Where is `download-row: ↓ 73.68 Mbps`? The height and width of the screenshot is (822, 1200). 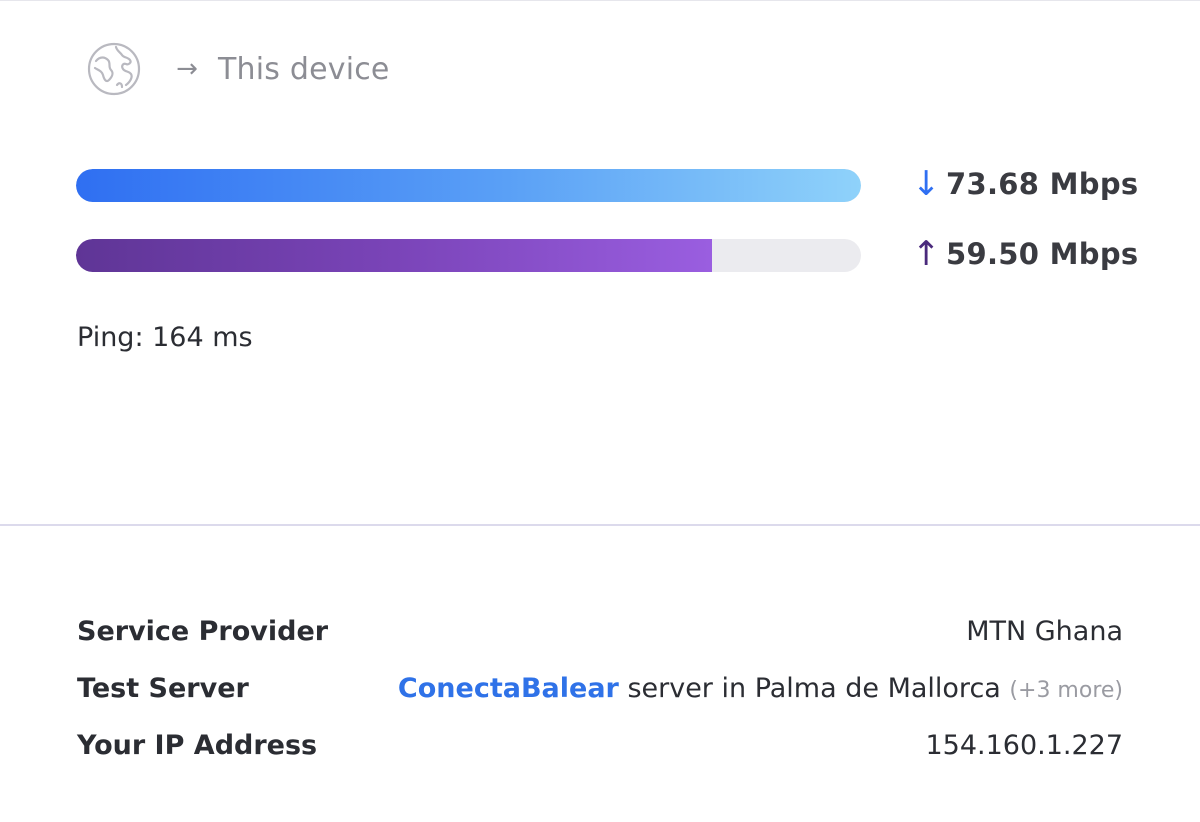
download-row: ↓ 73.68 Mbps is located at coordinates (607, 184).